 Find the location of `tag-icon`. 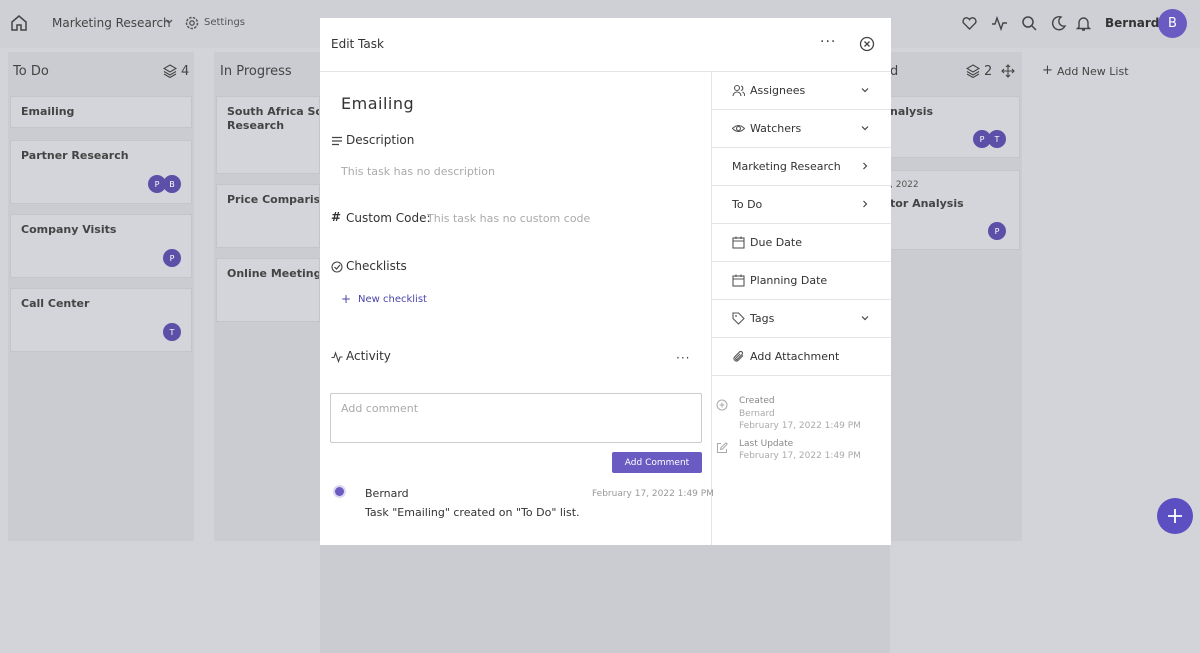

tag-icon is located at coordinates (738, 318).